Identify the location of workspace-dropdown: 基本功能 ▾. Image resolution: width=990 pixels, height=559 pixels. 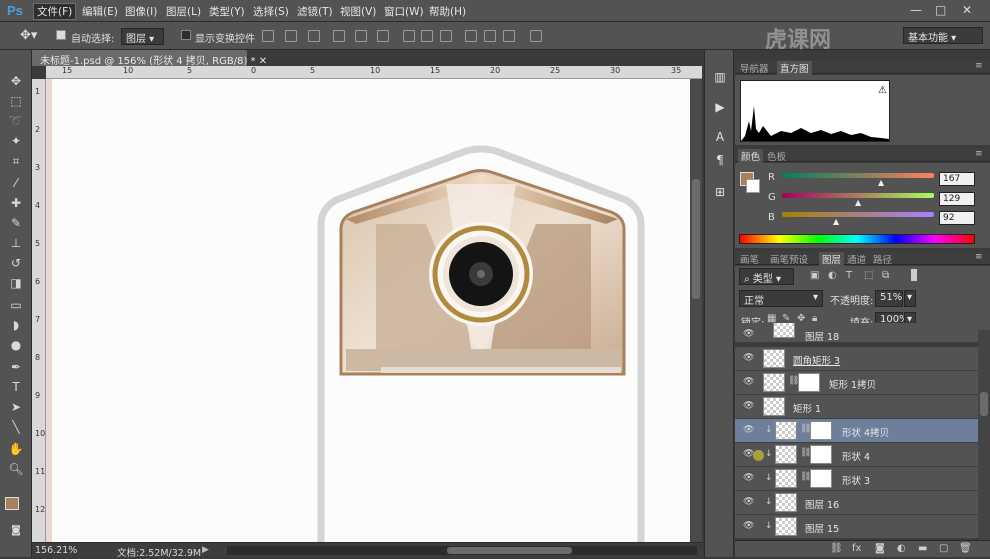
(943, 35).